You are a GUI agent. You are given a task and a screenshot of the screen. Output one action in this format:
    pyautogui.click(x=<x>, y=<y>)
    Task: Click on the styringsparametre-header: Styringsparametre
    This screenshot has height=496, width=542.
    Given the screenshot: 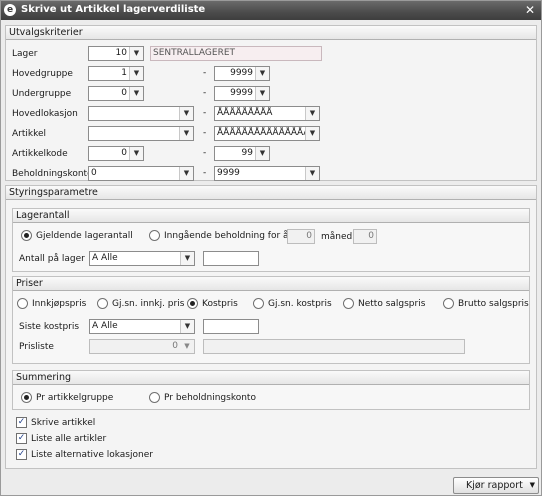 What is the action you would take?
    pyautogui.click(x=271, y=193)
    